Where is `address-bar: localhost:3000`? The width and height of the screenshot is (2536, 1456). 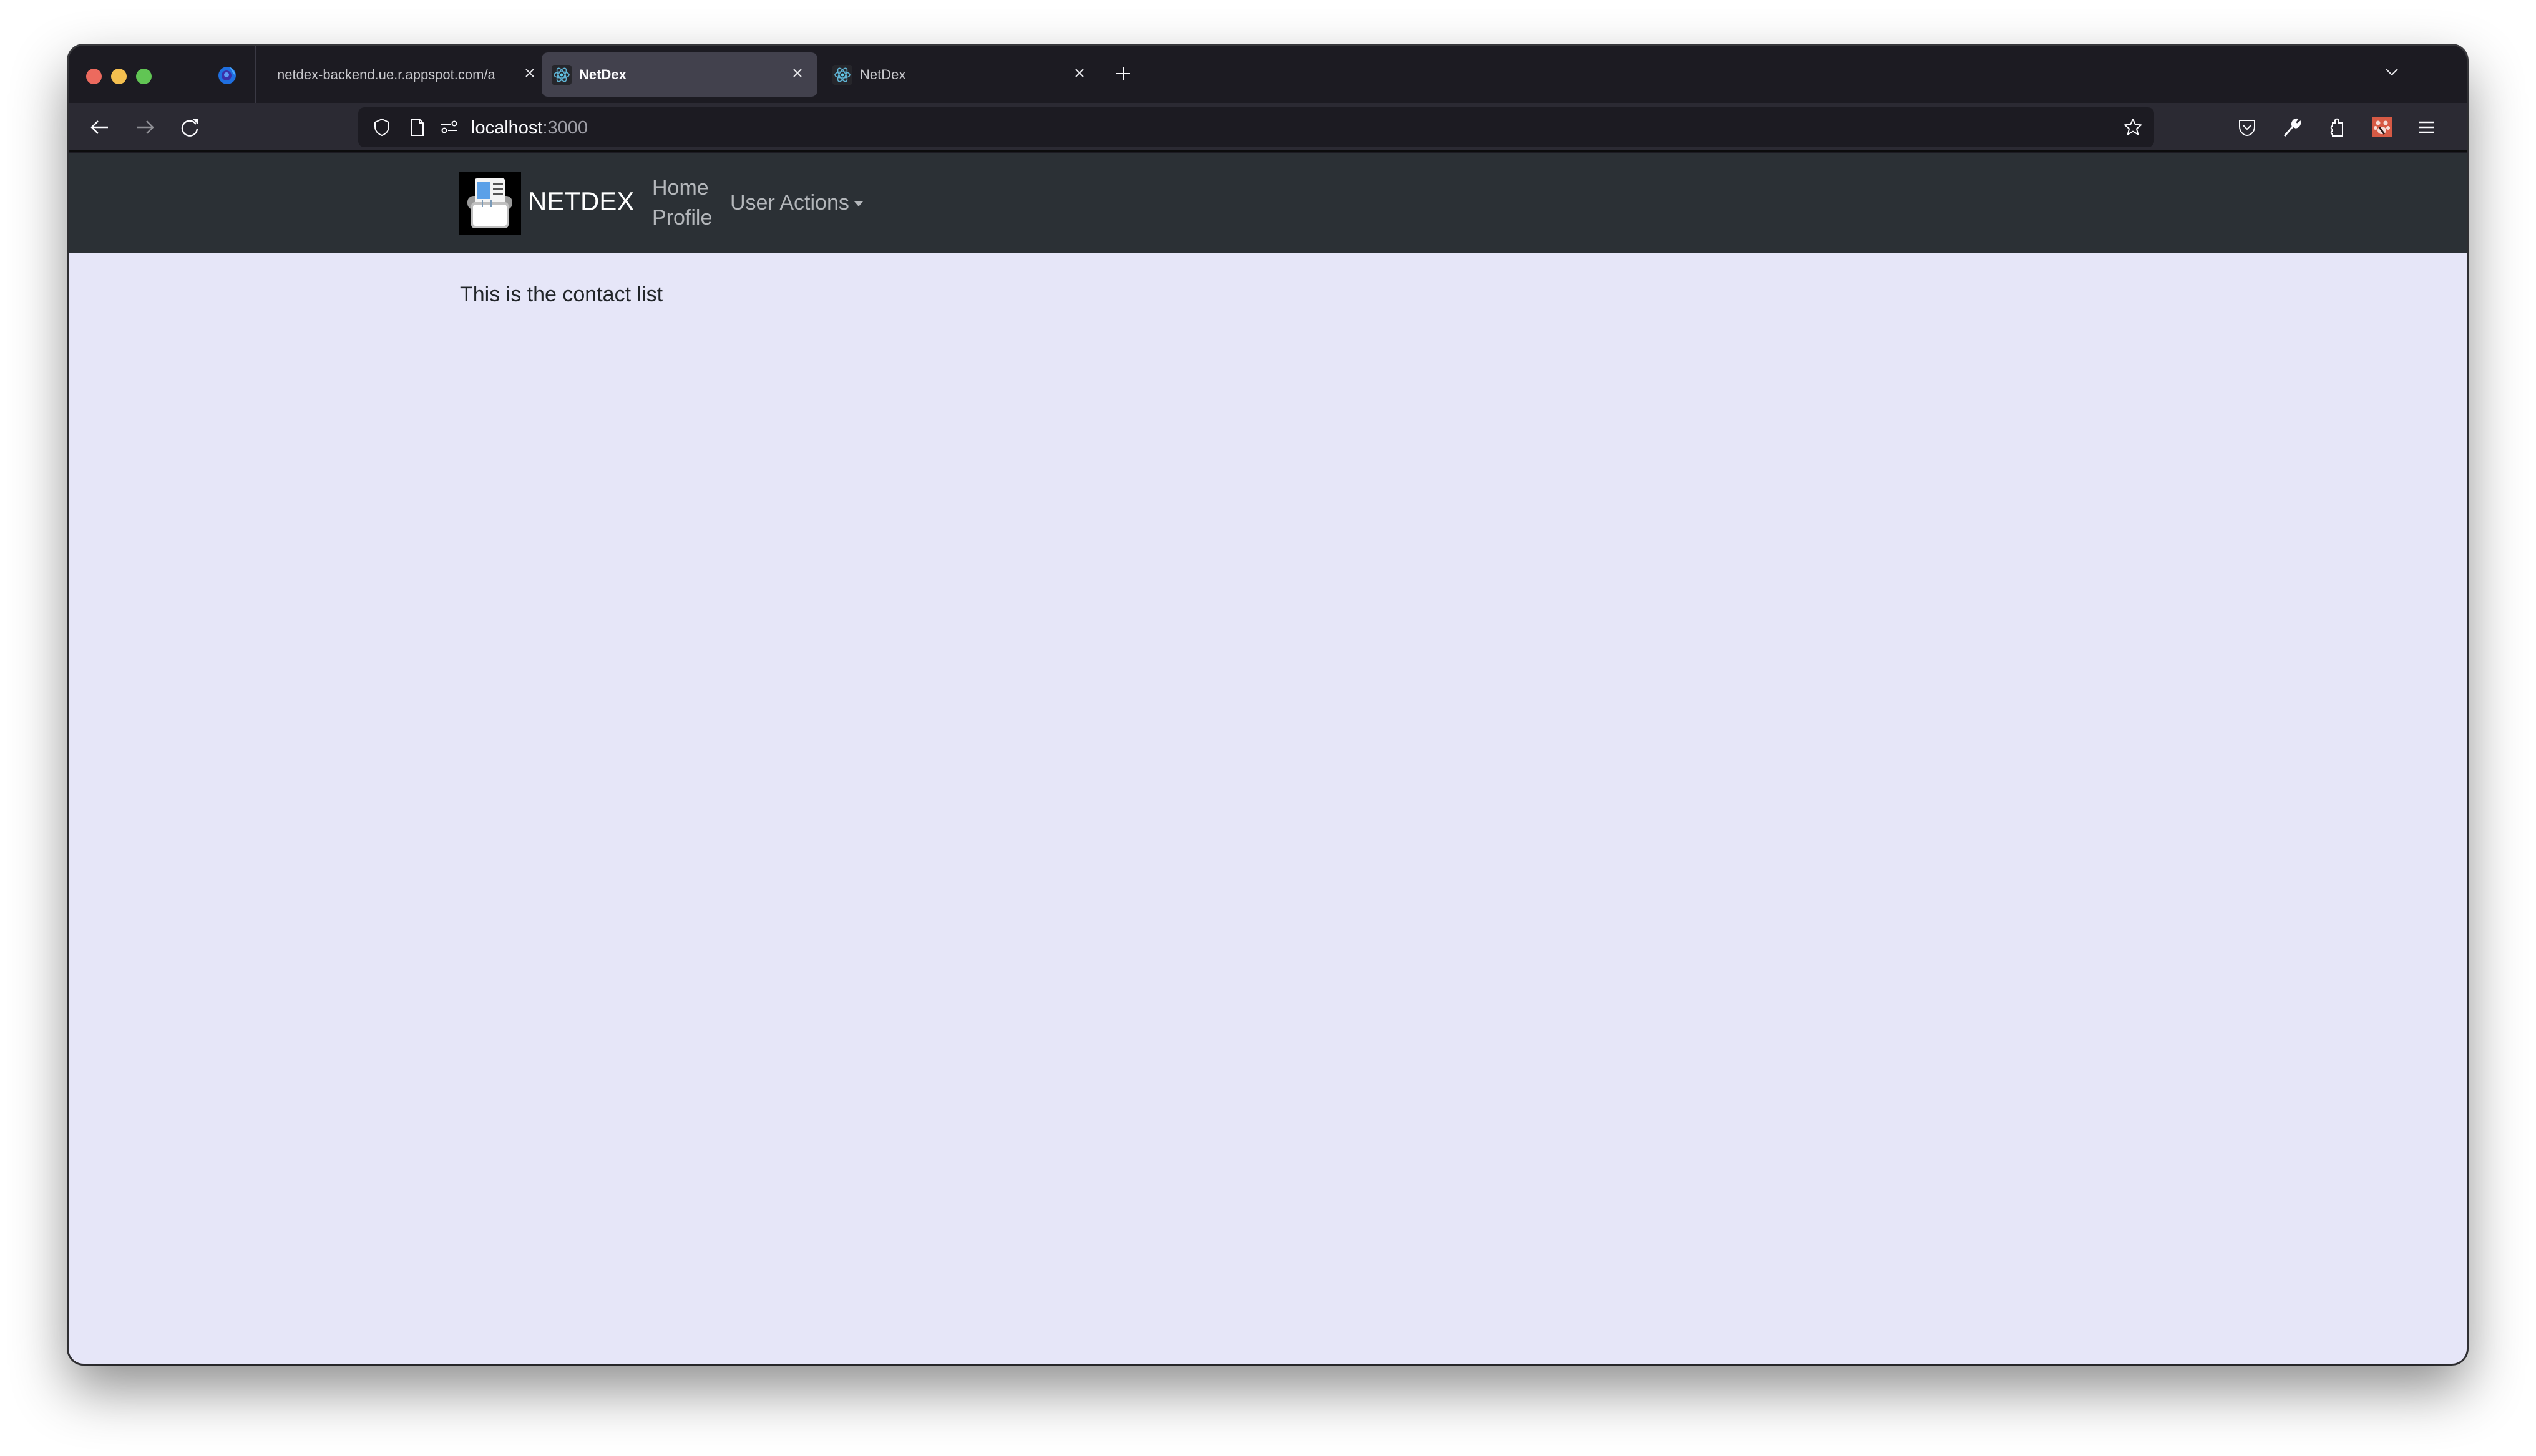 address-bar: localhost:3000 is located at coordinates (1256, 127).